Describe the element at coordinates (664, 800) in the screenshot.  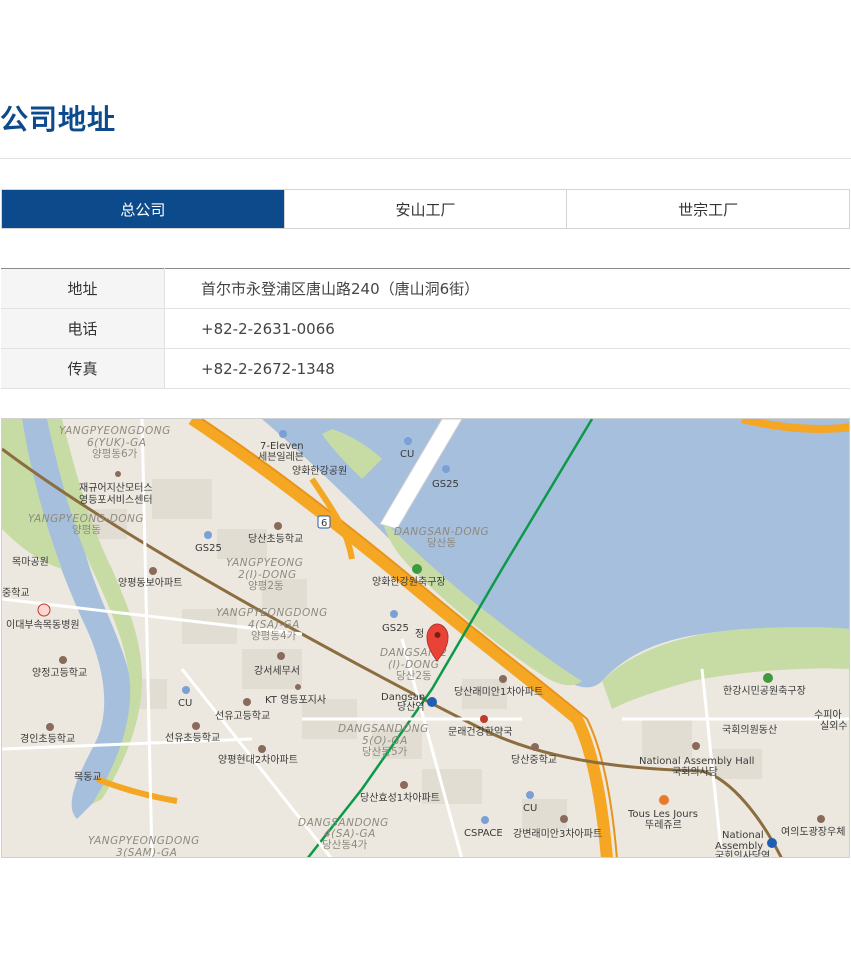
I see `bakery-icon` at that location.